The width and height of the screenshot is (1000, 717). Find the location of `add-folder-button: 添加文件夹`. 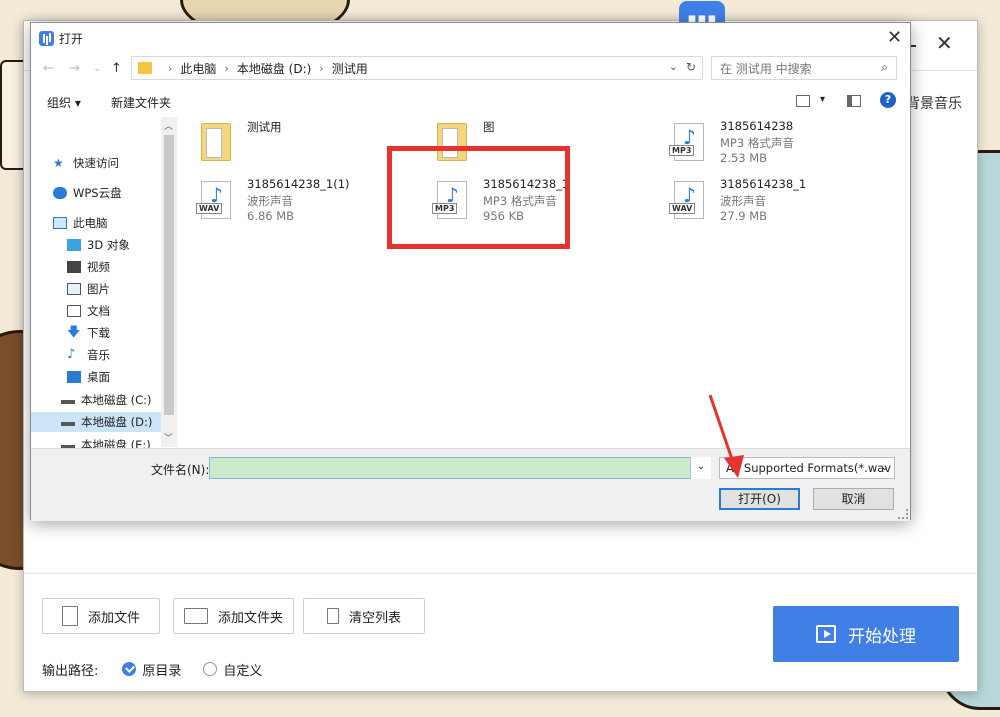

add-folder-button: 添加文件夹 is located at coordinates (233, 616).